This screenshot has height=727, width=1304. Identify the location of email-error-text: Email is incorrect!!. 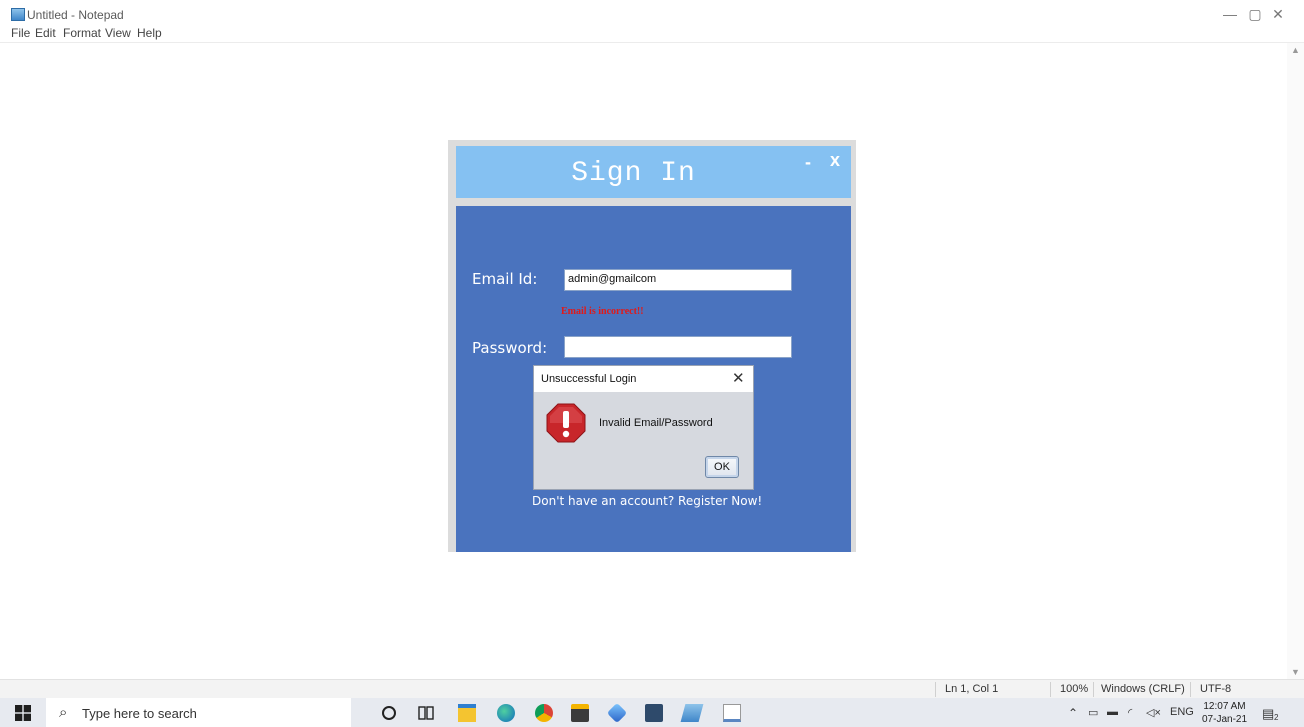
(602, 311).